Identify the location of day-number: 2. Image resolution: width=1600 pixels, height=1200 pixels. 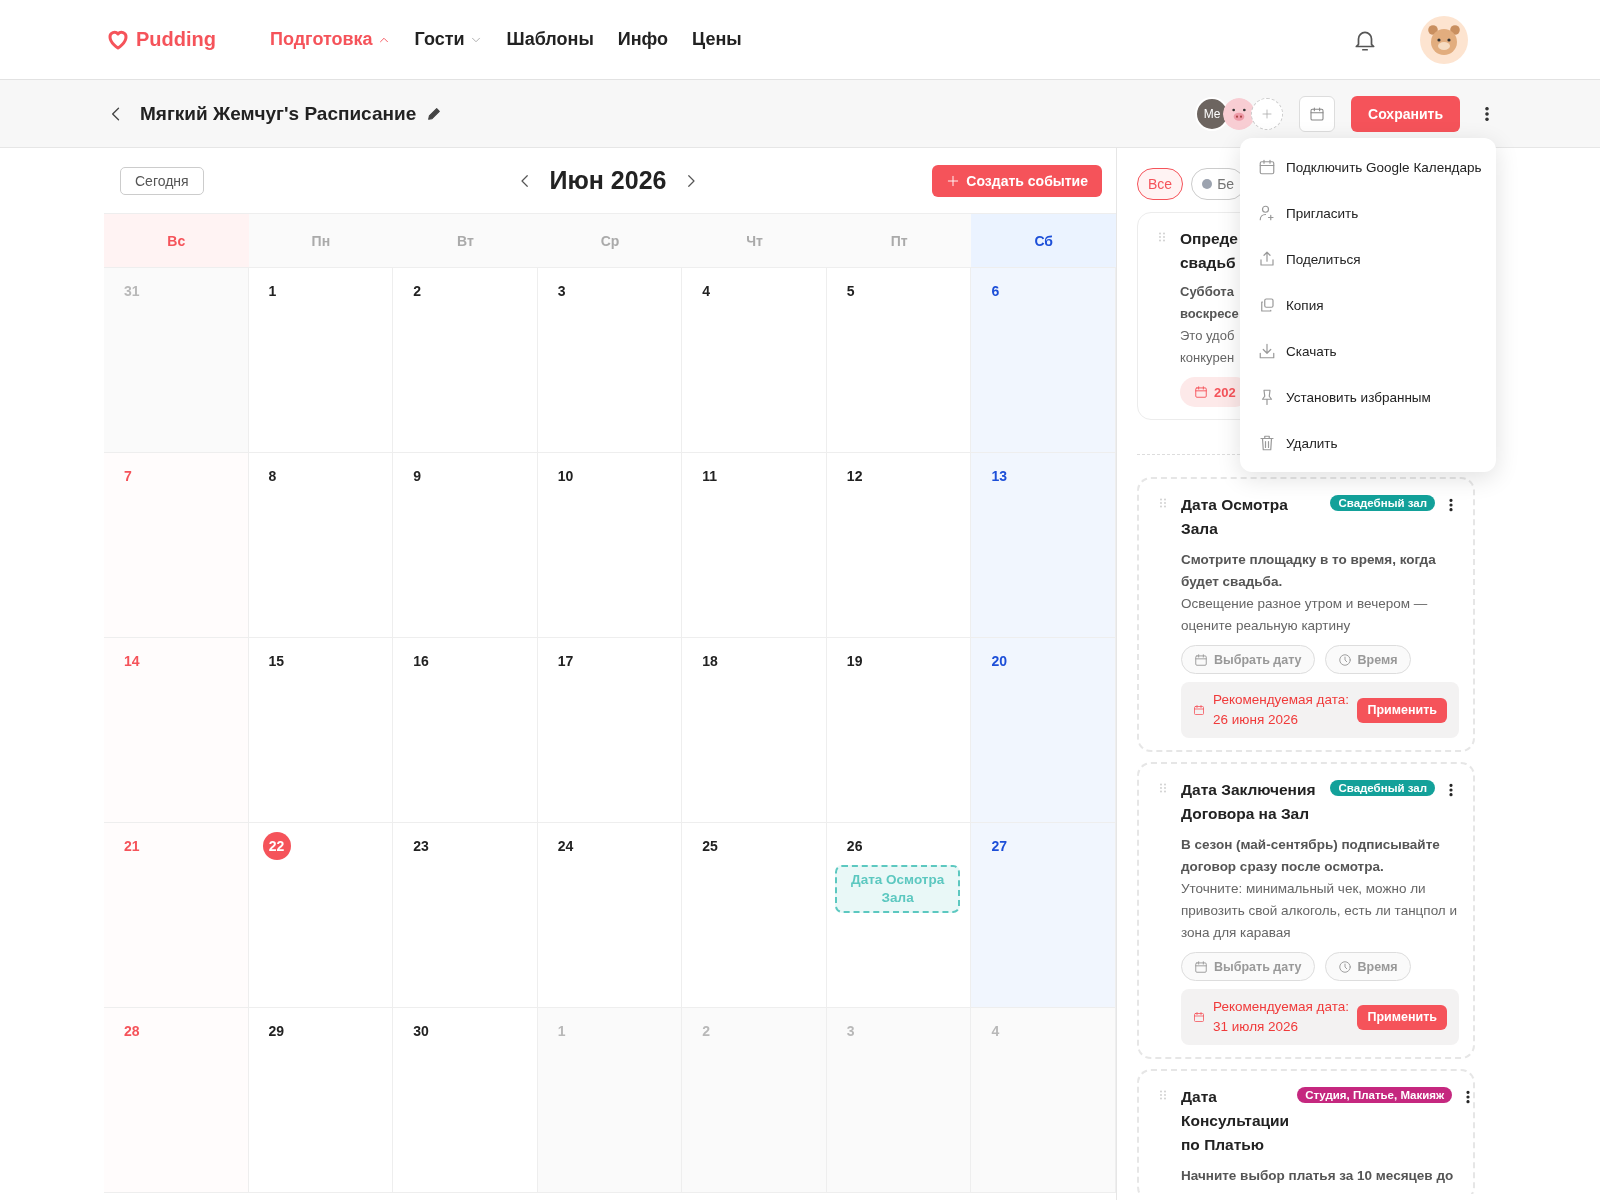
(417, 291).